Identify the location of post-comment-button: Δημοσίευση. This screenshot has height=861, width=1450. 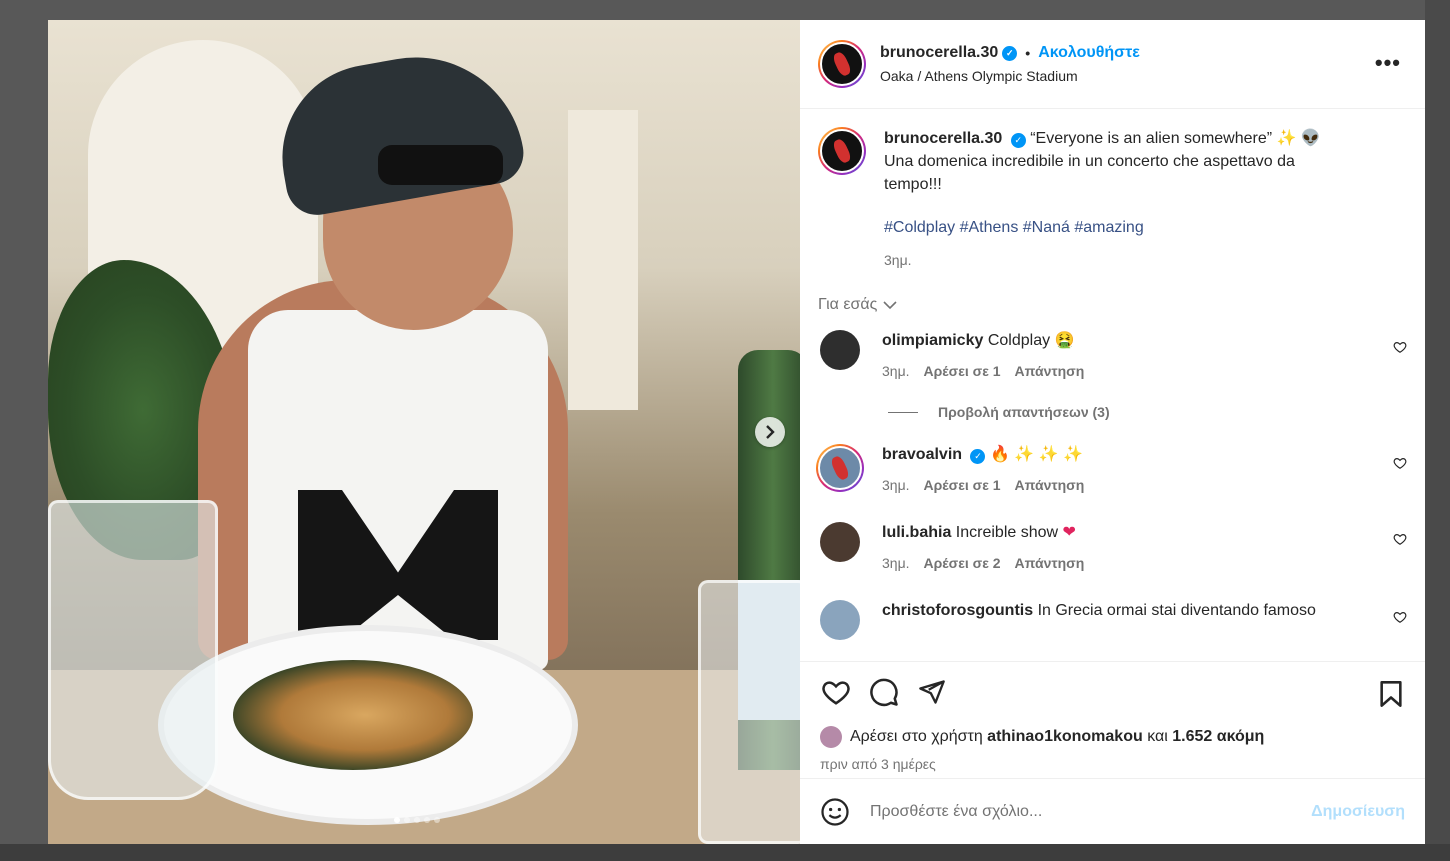
(1358, 812).